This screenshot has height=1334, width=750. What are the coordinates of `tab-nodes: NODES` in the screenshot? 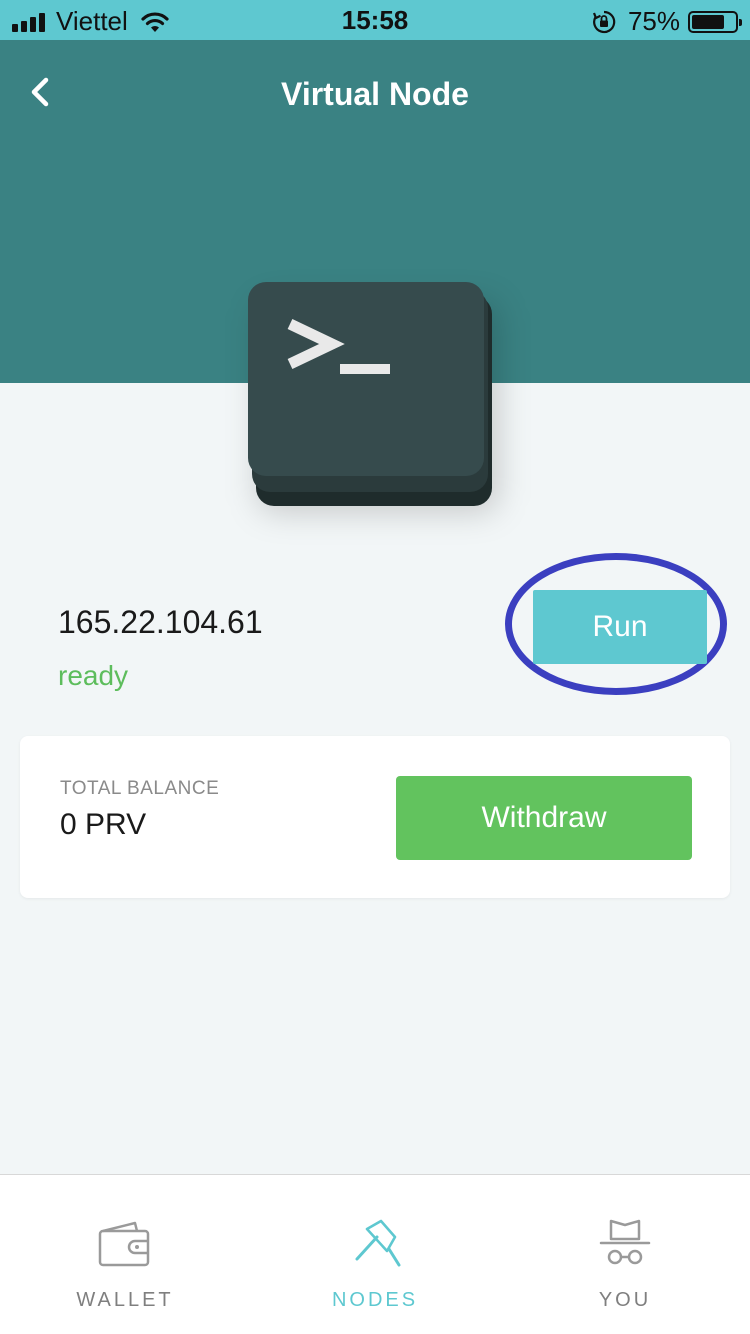 It's located at (375, 1254).